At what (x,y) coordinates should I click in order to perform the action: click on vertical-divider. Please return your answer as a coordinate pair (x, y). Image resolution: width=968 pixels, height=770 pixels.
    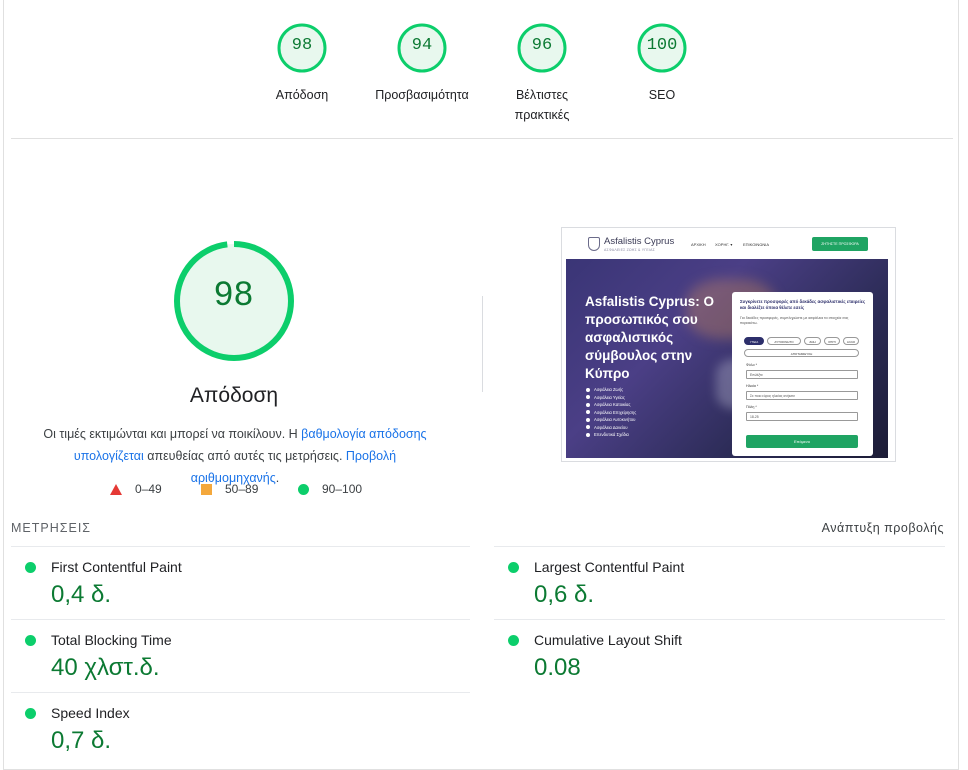
    Looking at the image, I should click on (482, 344).